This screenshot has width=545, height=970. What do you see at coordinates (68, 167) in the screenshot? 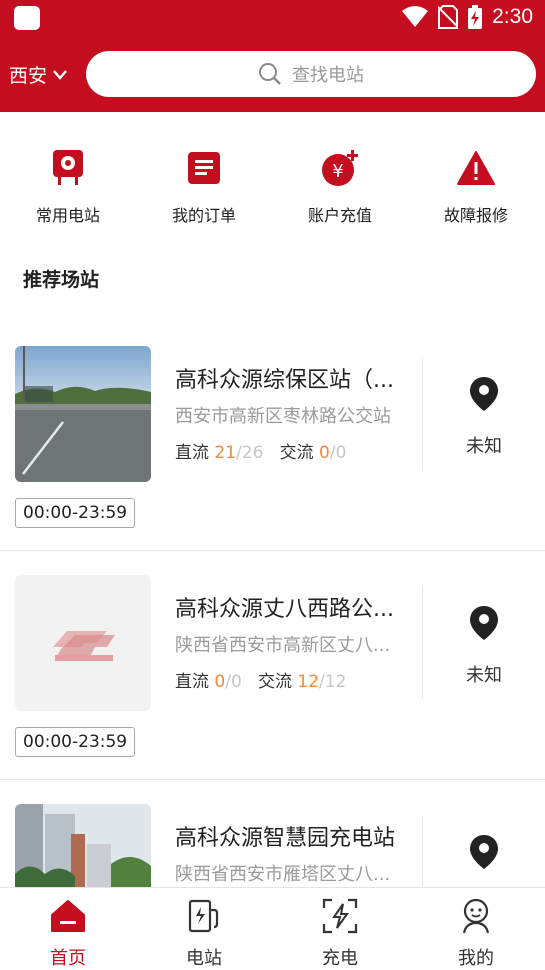
I see `favorite-station-icon` at bounding box center [68, 167].